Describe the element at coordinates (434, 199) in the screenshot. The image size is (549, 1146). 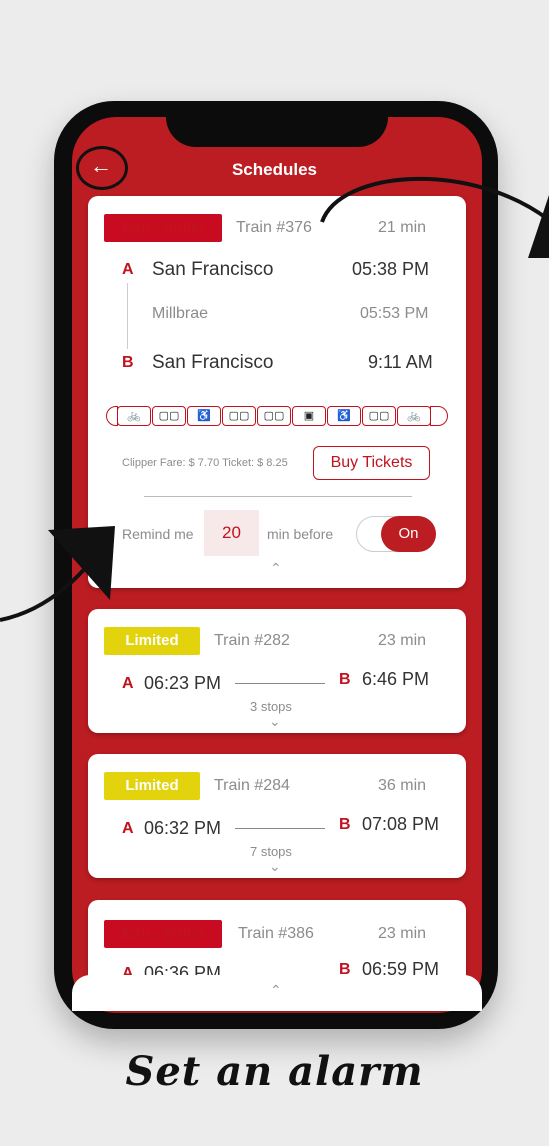
I see `right-arrow-curve` at that location.